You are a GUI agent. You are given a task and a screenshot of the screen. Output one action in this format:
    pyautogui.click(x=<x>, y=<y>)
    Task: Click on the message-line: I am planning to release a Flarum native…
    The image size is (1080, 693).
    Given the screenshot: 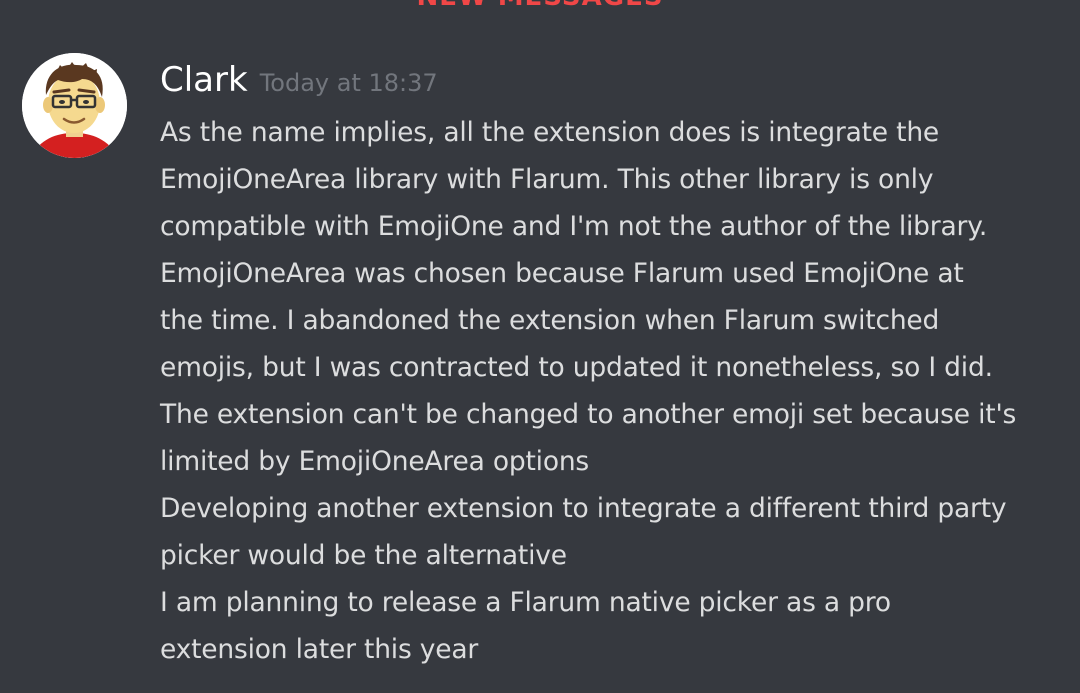 What is the action you would take?
    pyautogui.click(x=525, y=602)
    